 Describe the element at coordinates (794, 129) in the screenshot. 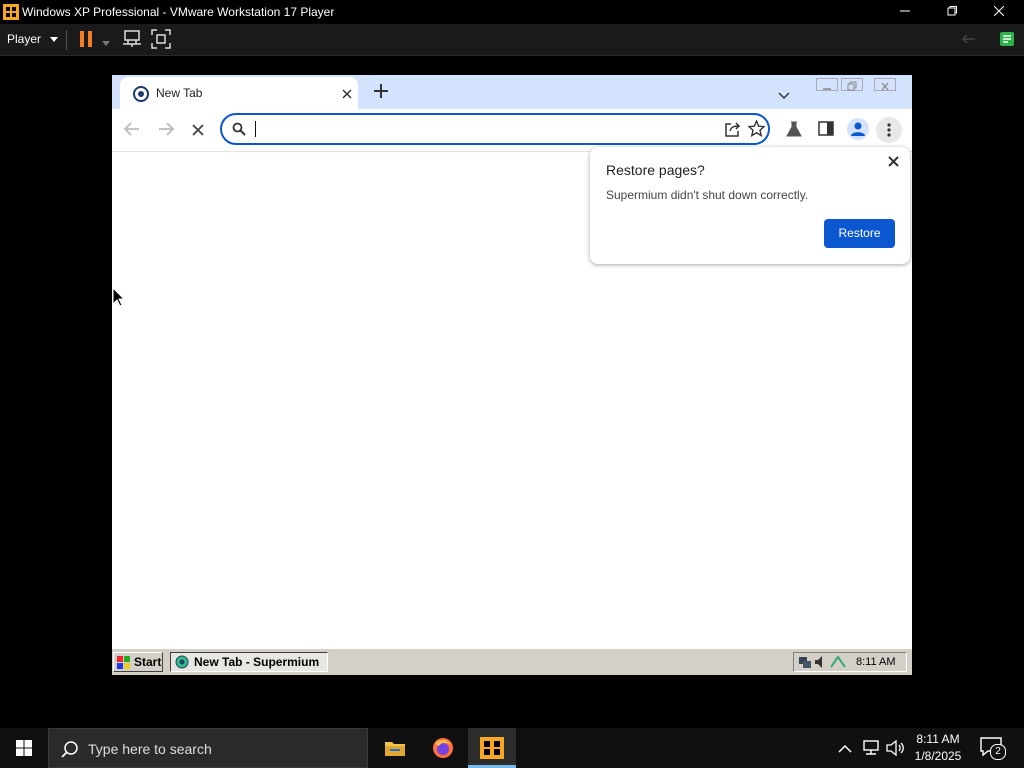

I see `flask-icon` at that location.